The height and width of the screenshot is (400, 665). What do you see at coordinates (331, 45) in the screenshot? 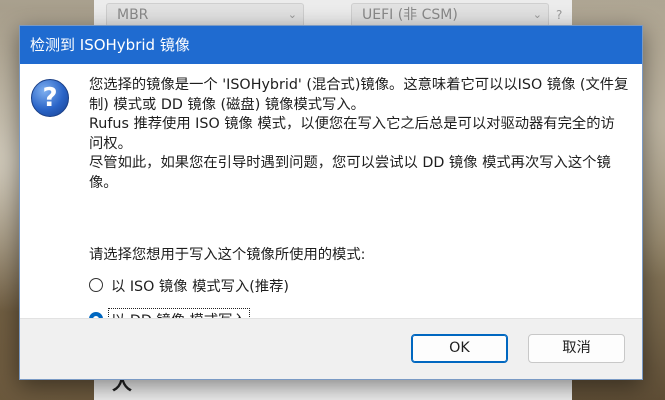
I see `dialog-titlebar: 检测到 ISOHybrid 镜像` at bounding box center [331, 45].